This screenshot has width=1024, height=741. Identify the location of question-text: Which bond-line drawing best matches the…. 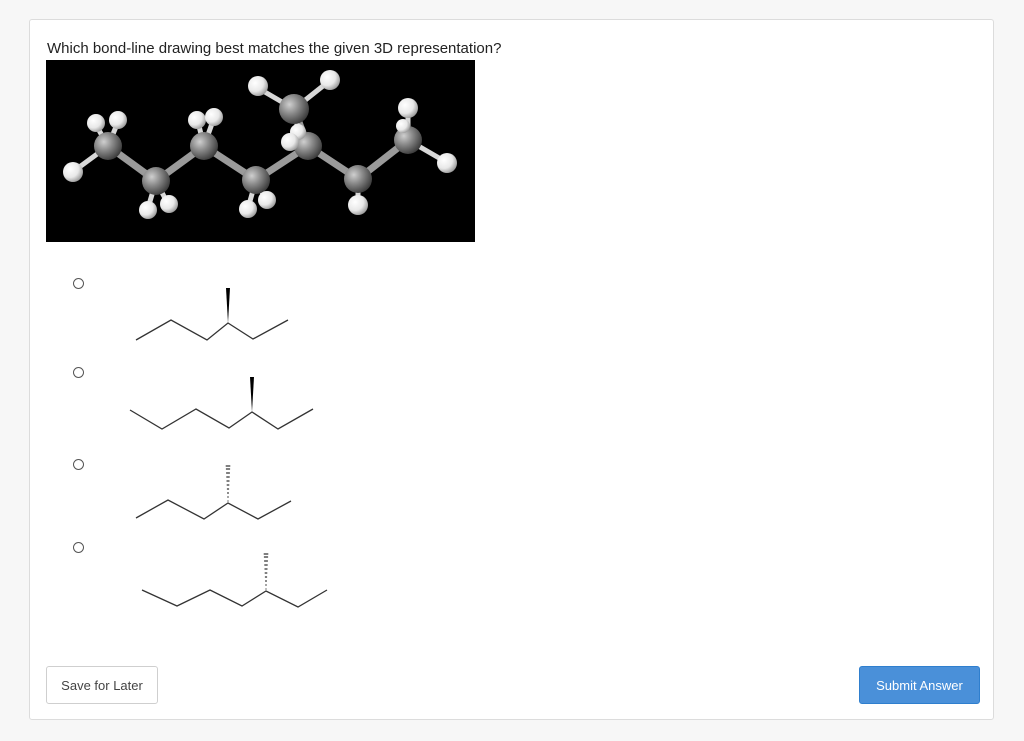
(274, 48).